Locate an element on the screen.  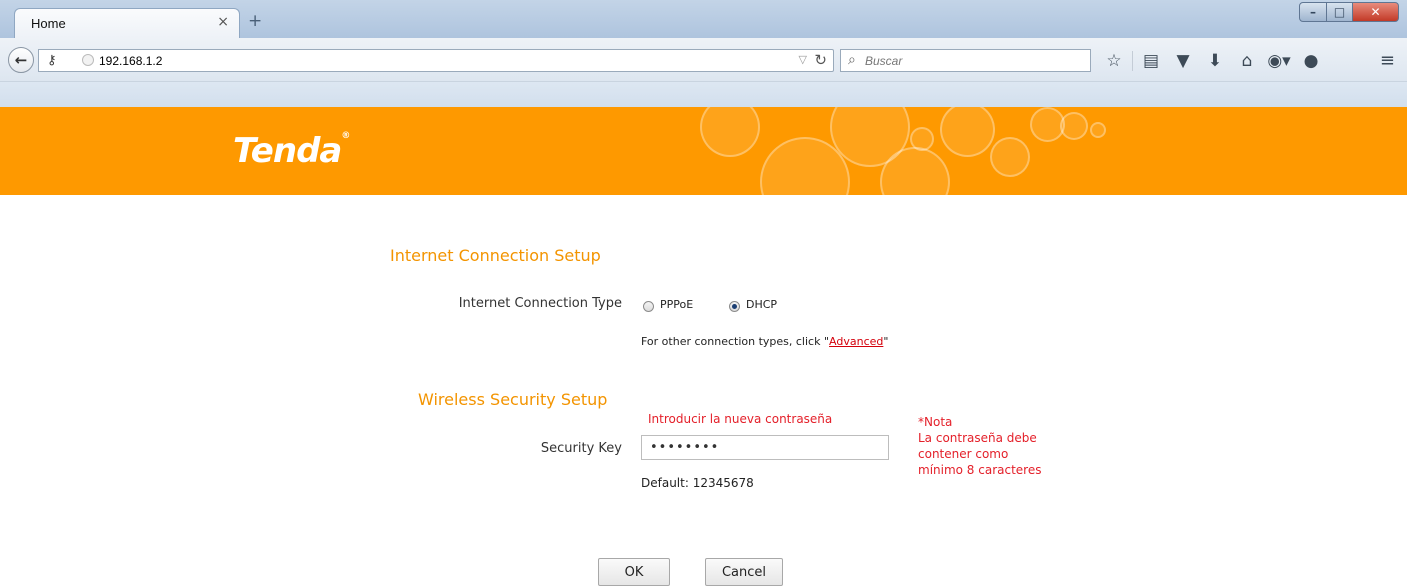
browser-navbar: ← ⚷ 192.168.1.2 ▽ ↻ ⌕ ☆ ▤ ▼ ⬇ ⌂ ◉▾ ● ≡ is located at coordinates (703, 60).